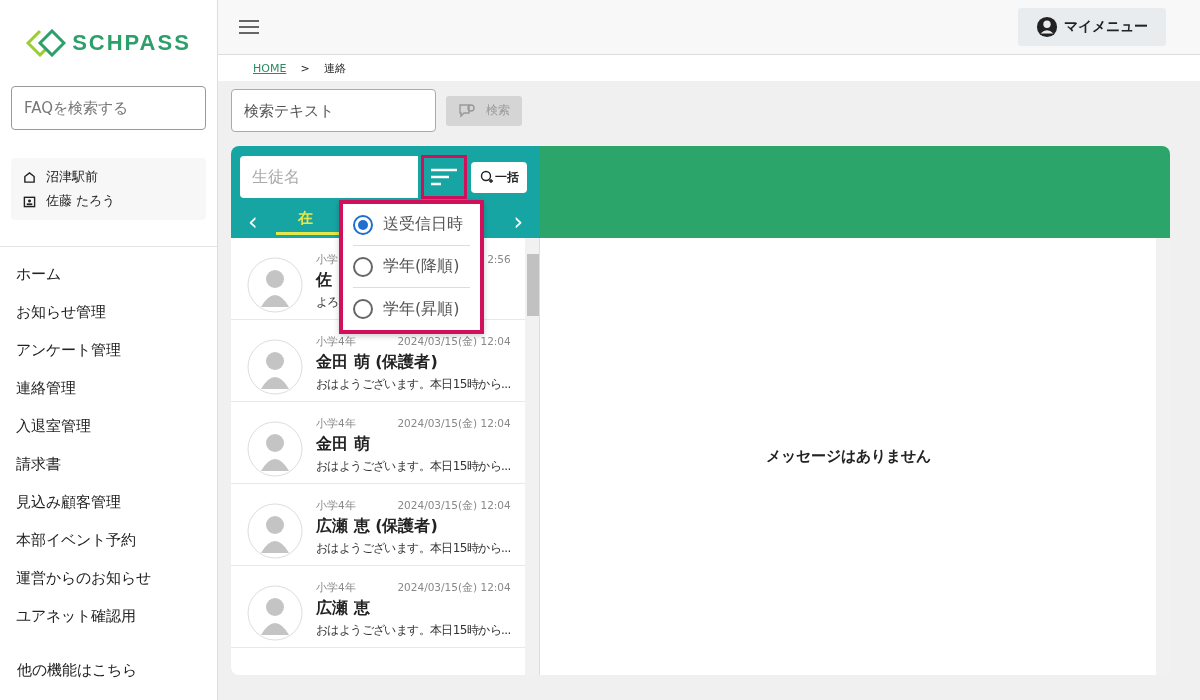 The image size is (1200, 700). Describe the element at coordinates (343, 444) in the screenshot. I see `contact-name: 金田 萌` at that location.